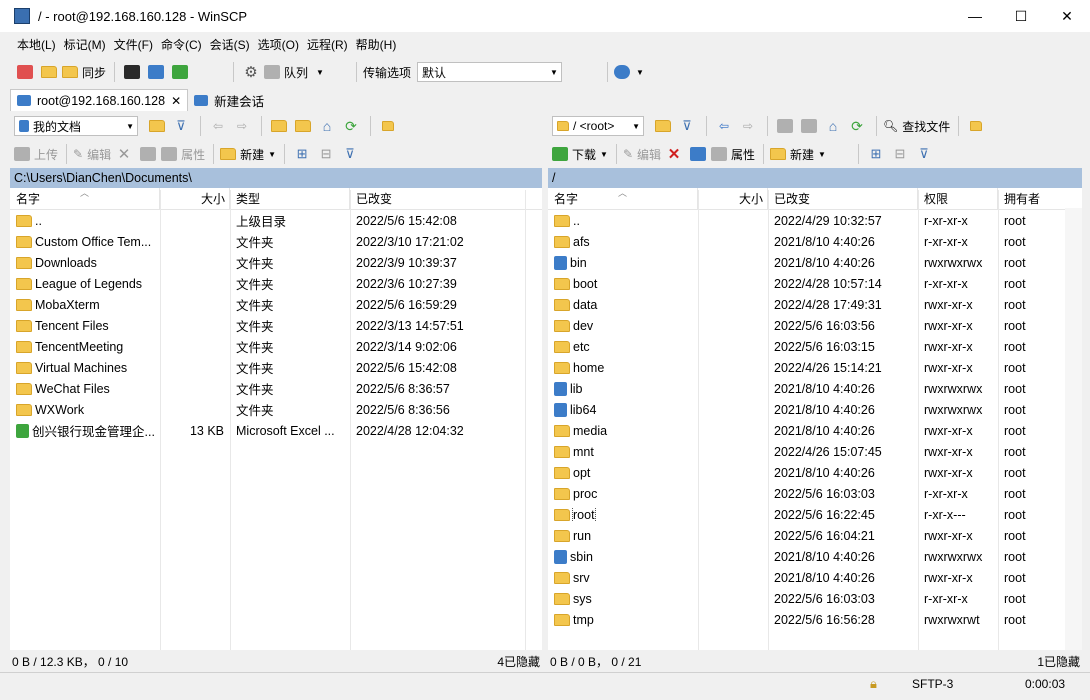 The height and width of the screenshot is (700, 1090). I want to click on local-upload-button: 上传, so click(36, 154).